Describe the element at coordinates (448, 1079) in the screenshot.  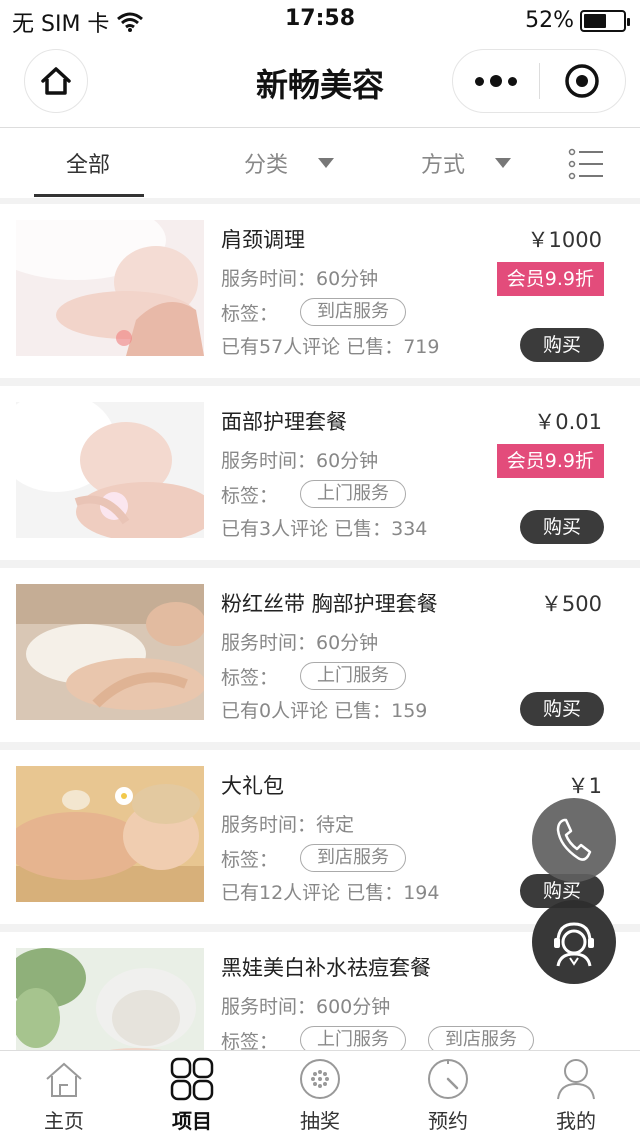
I see `tab-appointment-icon` at that location.